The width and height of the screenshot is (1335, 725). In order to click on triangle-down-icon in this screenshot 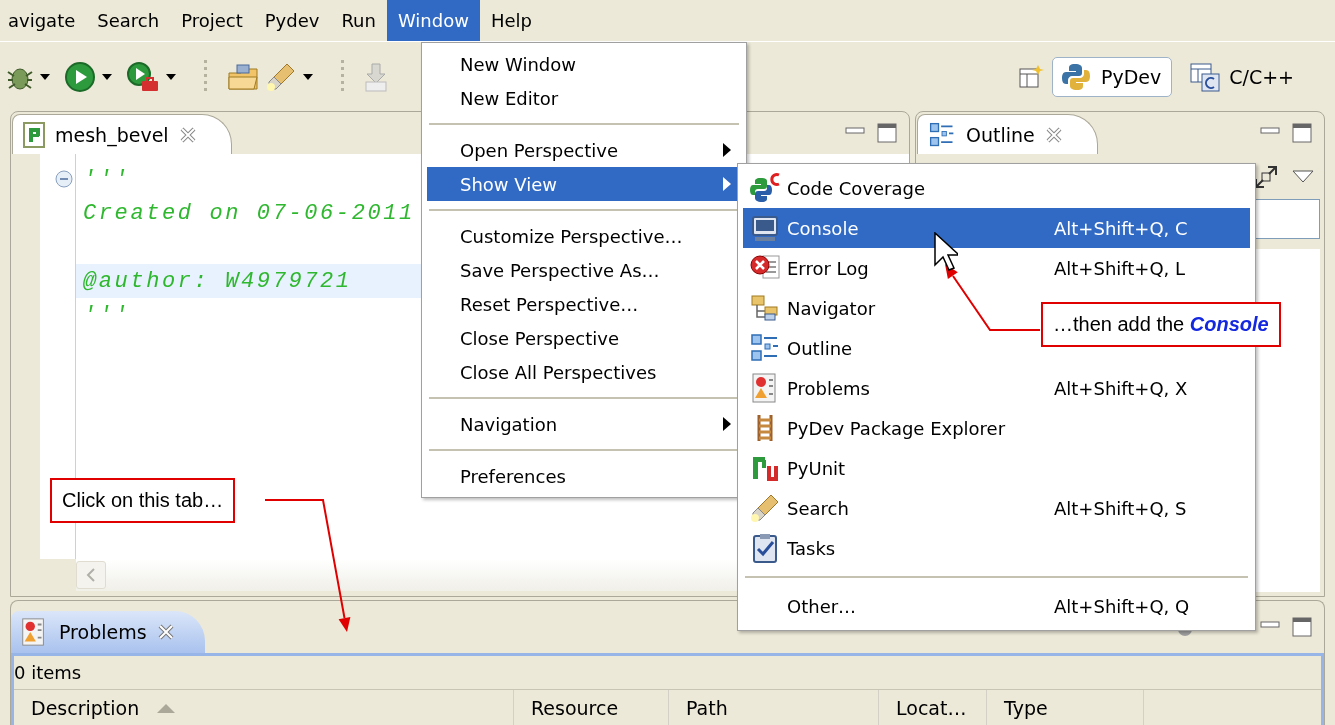, I will do `click(1303, 176)`.